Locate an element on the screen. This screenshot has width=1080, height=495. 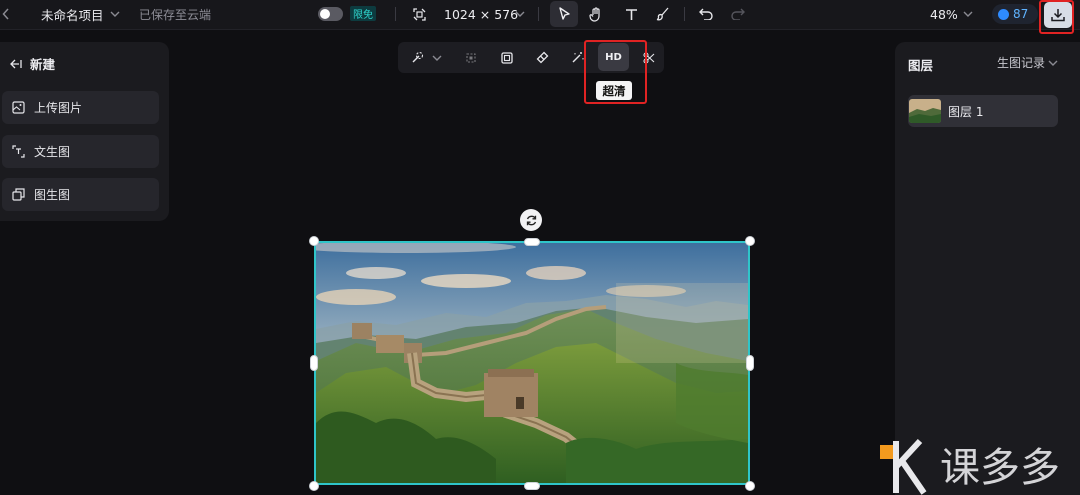
expand-icon is located at coordinates (507, 57).